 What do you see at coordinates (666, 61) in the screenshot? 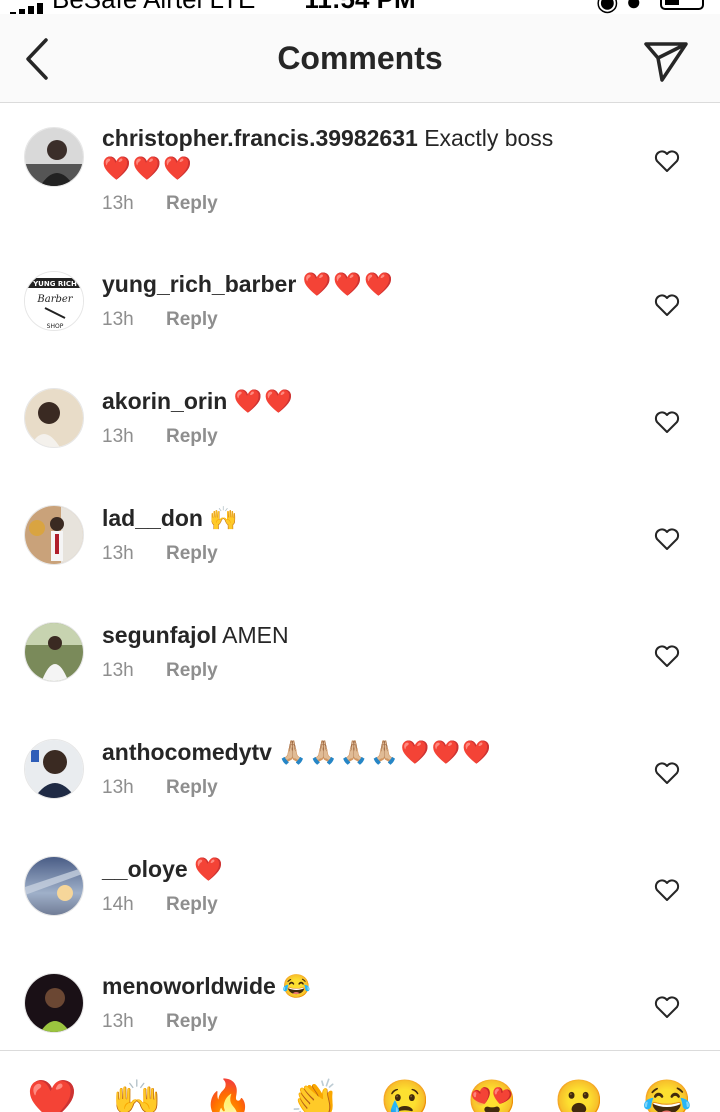
I see `paper-plane-icon` at bounding box center [666, 61].